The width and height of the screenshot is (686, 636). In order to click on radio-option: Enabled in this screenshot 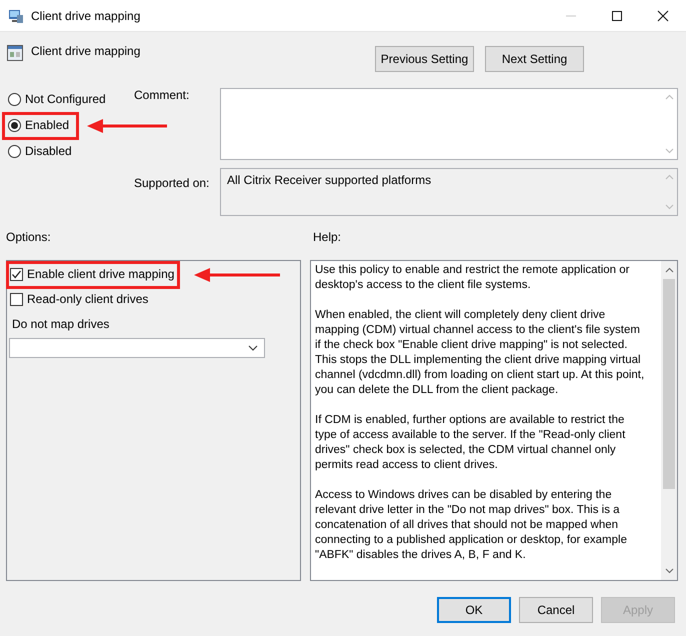, I will do `click(39, 125)`.